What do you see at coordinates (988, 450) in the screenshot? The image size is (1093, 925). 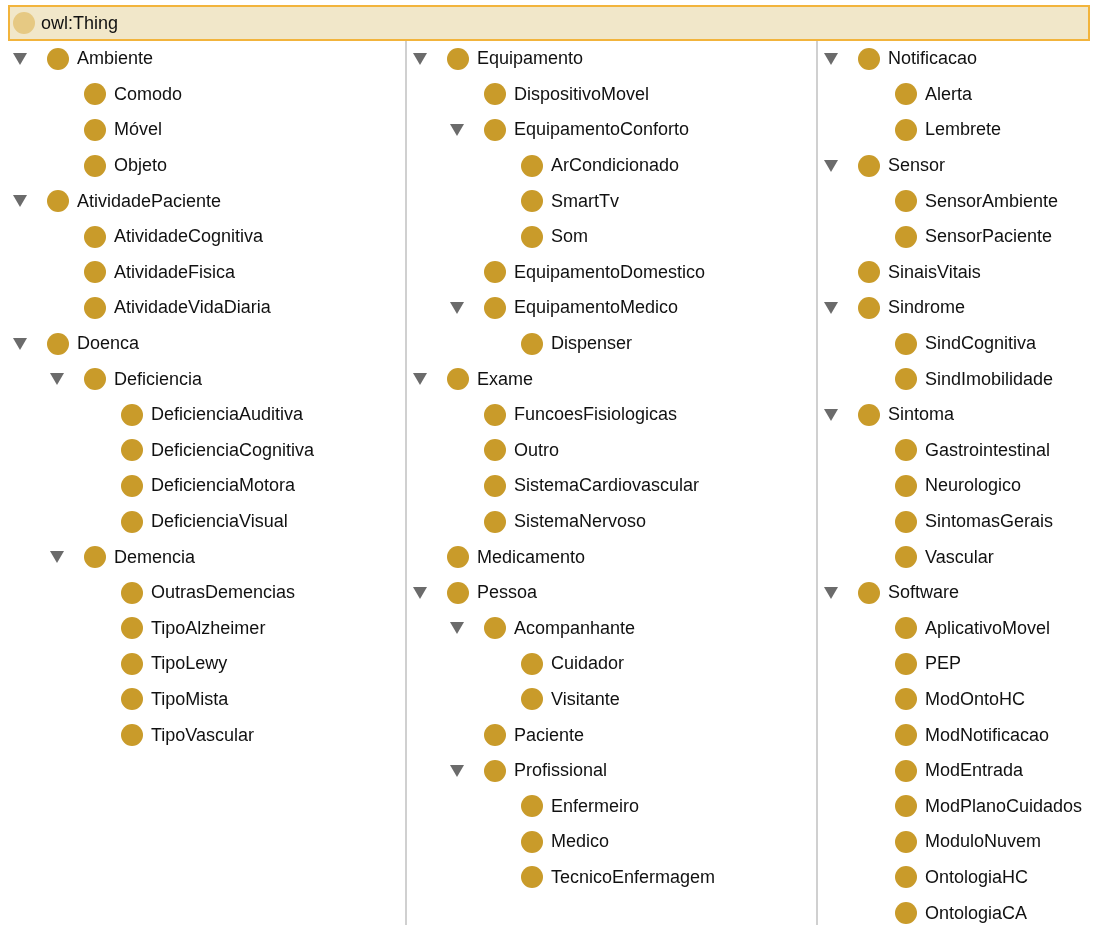 I see `class-label: Gastrointestinal` at bounding box center [988, 450].